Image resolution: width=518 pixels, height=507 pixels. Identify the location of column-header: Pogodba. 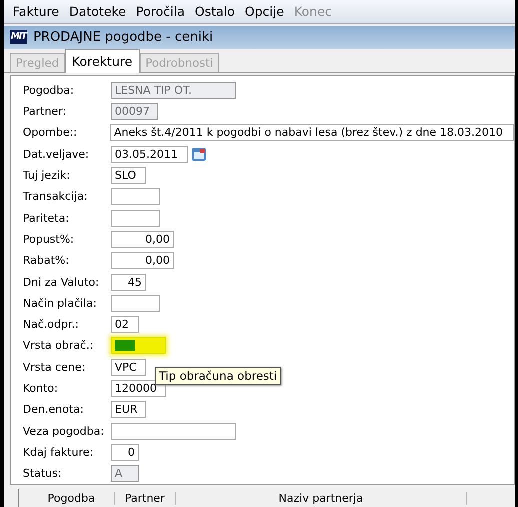
(67, 498).